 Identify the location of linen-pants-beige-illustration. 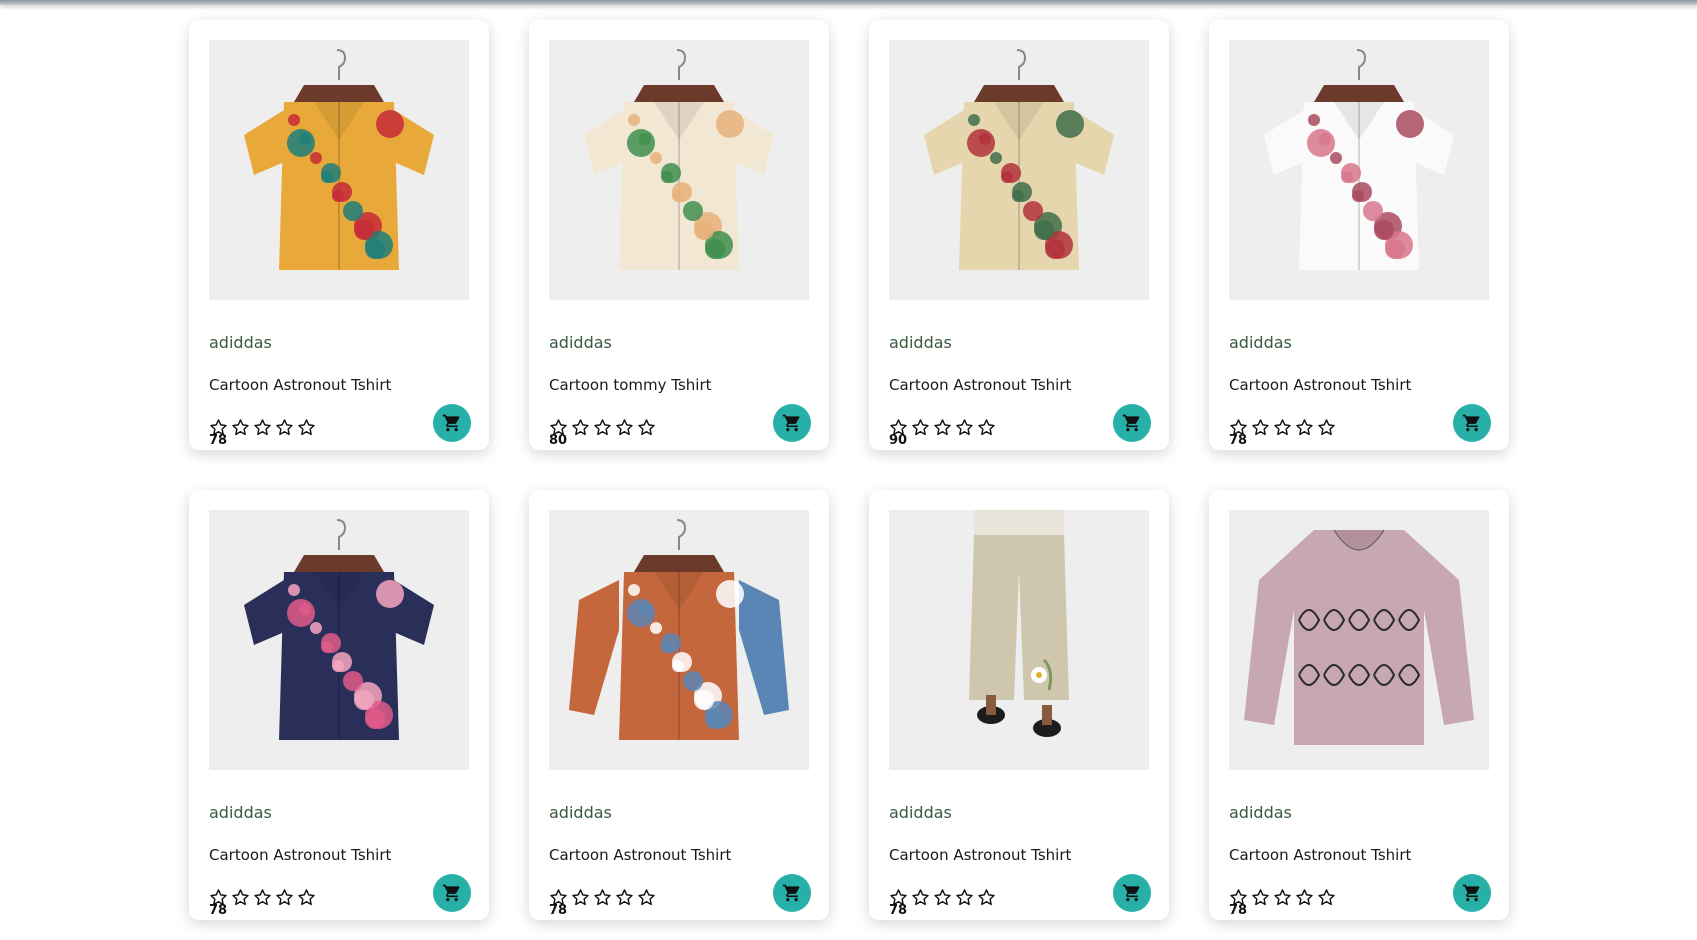
(1019, 623).